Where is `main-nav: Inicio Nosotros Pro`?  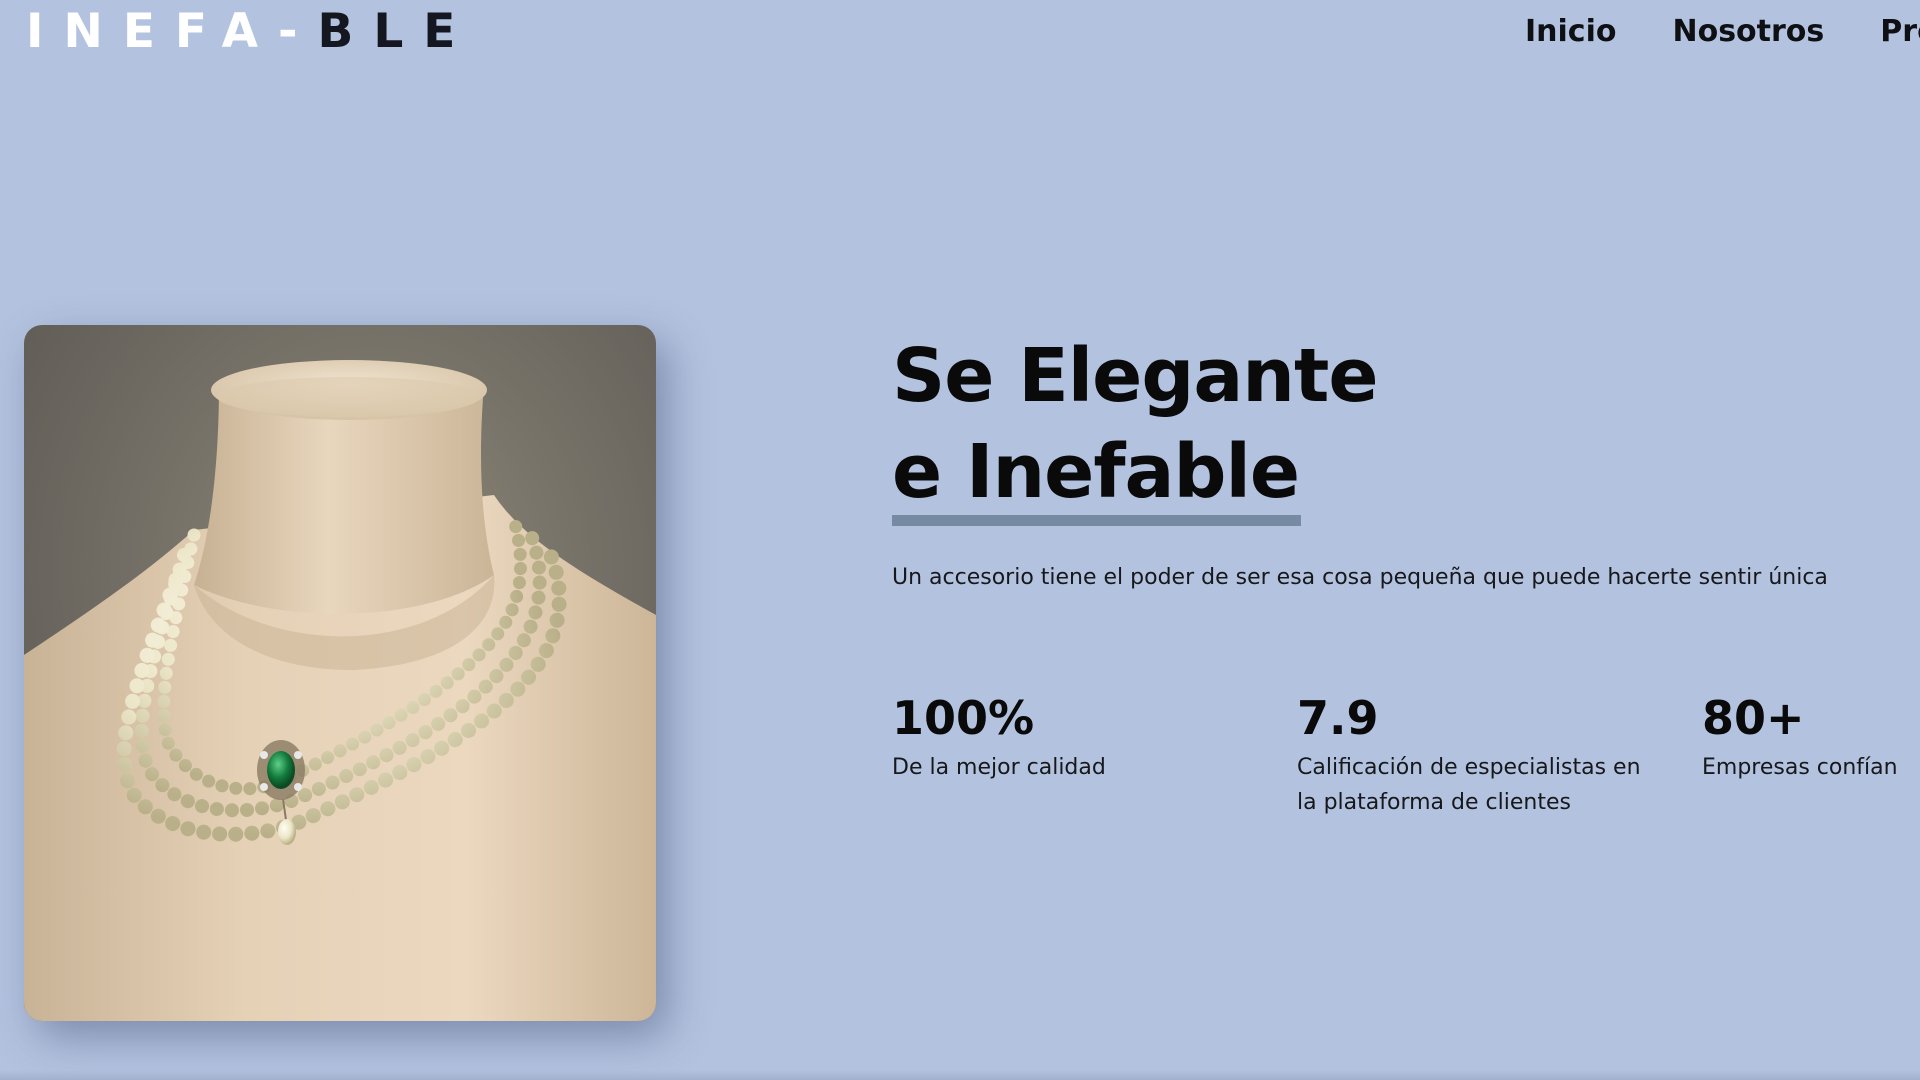 main-nav: Inicio Nosotros Pro is located at coordinates (1722, 32).